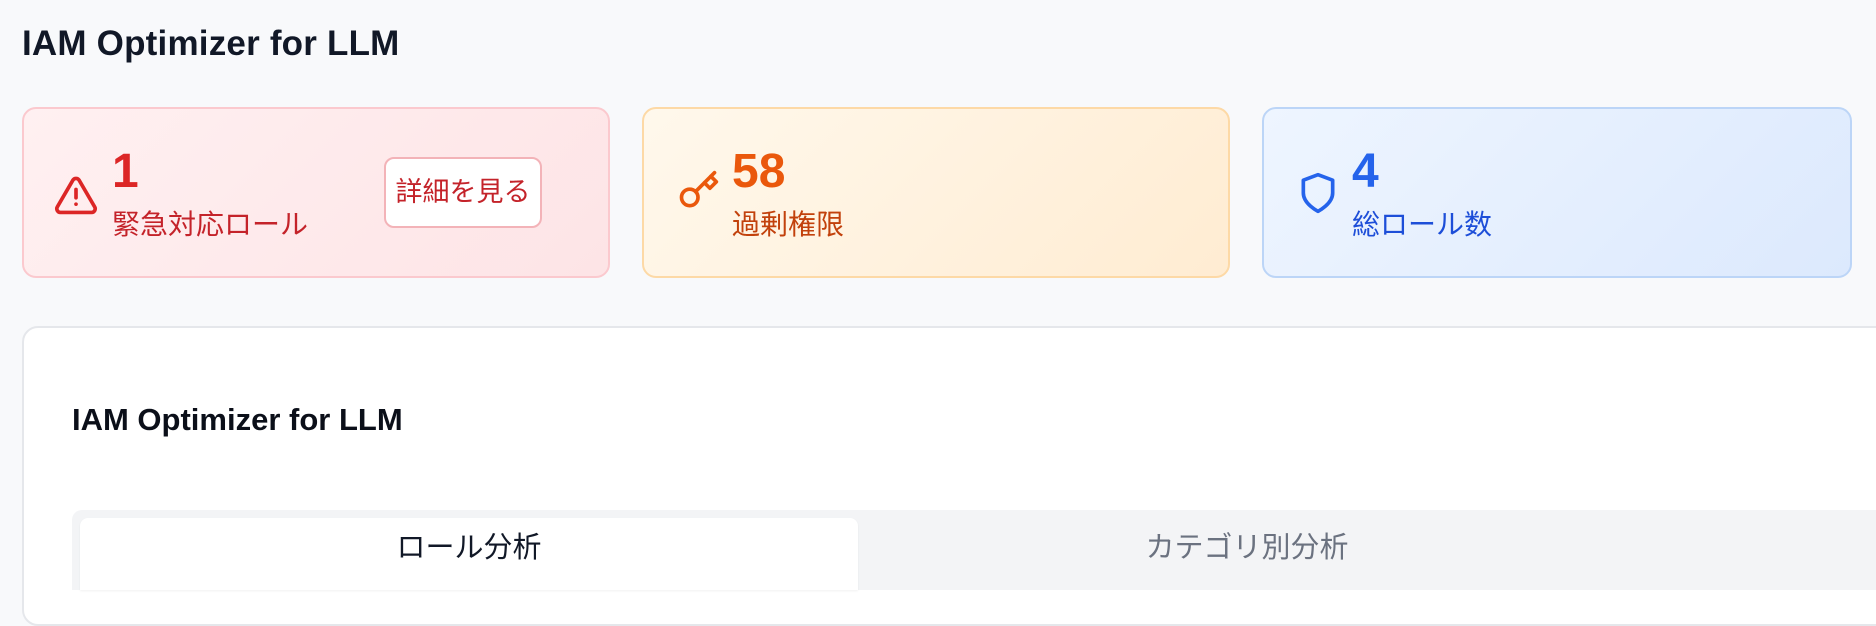 The width and height of the screenshot is (1876, 626). What do you see at coordinates (237, 419) in the screenshot?
I see `panel-title: IAM Optimizer for LLM` at bounding box center [237, 419].